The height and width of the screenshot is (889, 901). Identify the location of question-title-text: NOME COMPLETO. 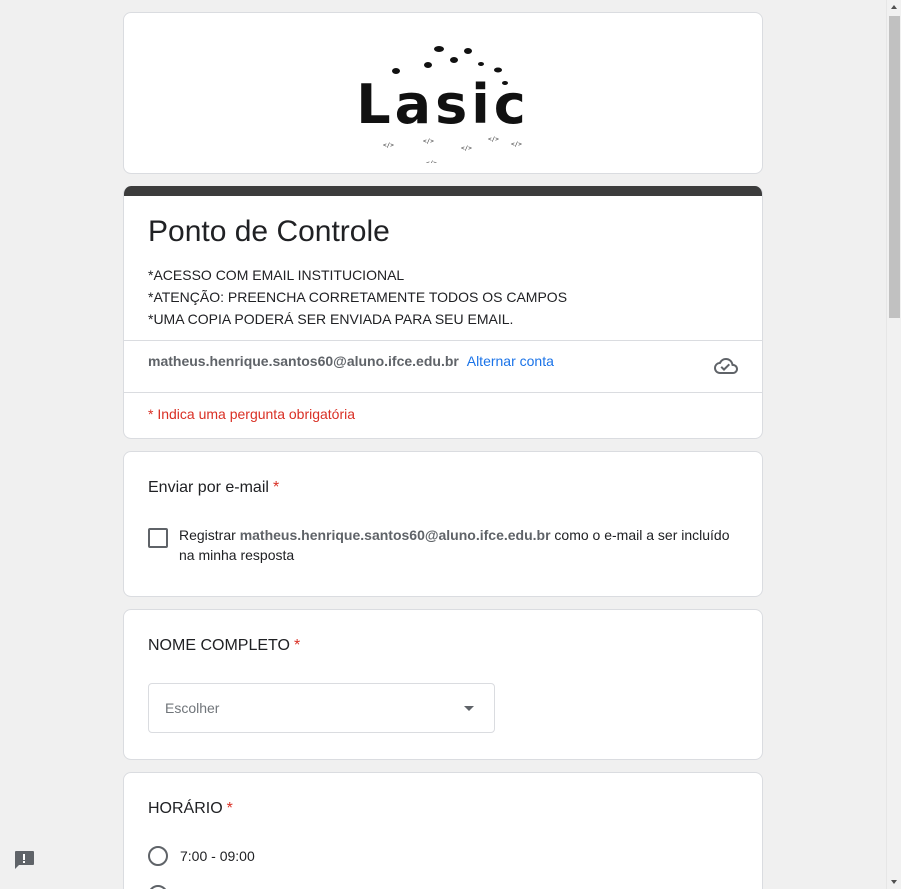
(219, 645).